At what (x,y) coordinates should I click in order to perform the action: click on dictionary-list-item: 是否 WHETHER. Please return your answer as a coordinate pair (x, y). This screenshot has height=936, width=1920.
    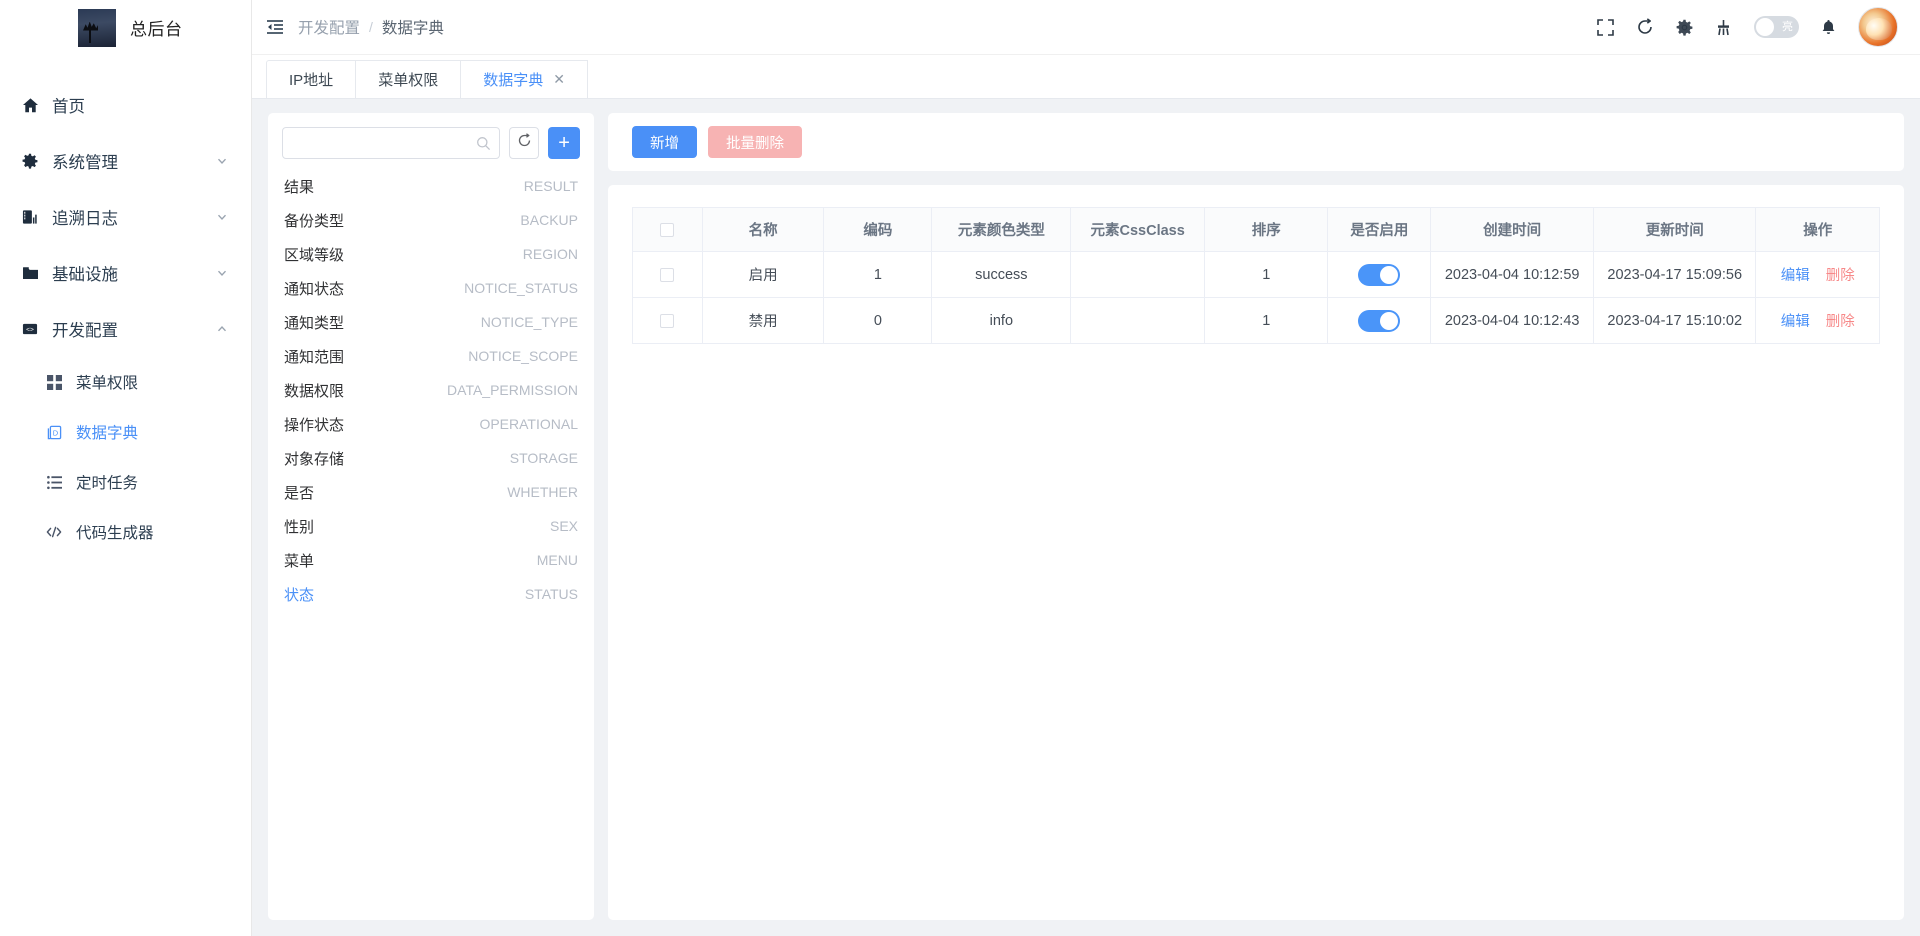
    Looking at the image, I should click on (431, 492).